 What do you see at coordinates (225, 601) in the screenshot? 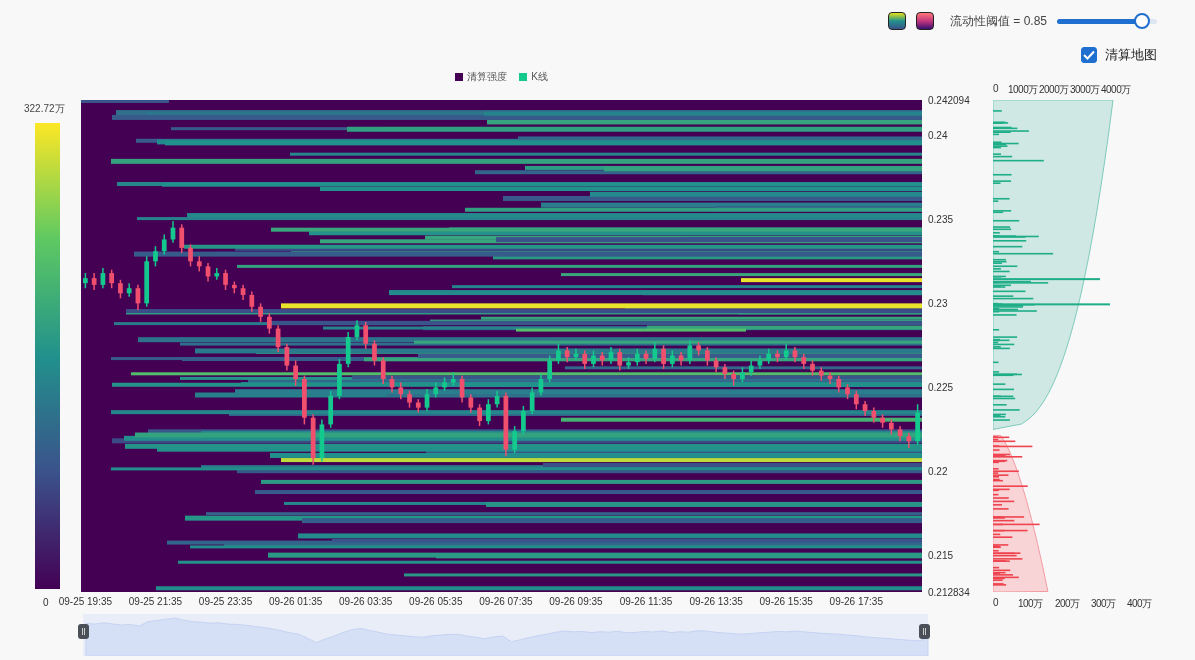
I see `time-axis-label: 09-25 23:35` at bounding box center [225, 601].